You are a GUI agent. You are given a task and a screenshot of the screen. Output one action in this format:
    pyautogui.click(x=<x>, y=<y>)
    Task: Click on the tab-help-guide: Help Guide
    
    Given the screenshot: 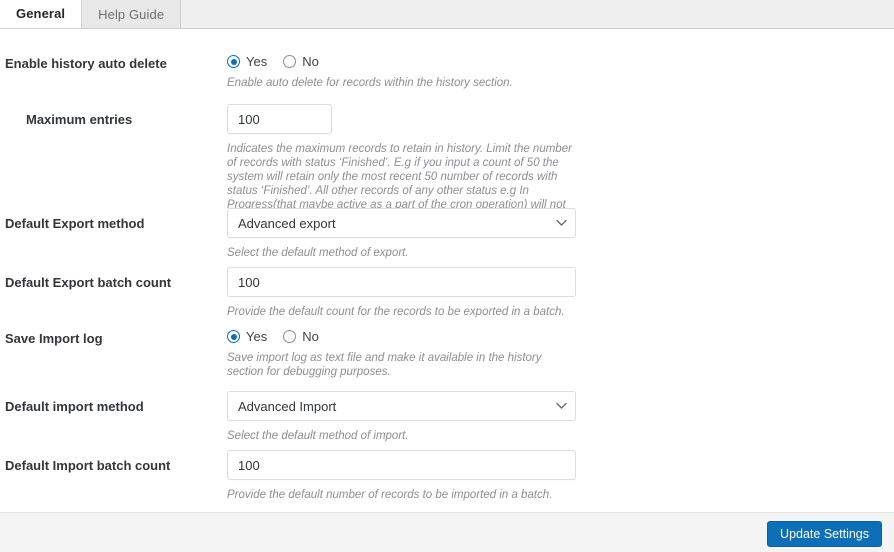 What is the action you would take?
    pyautogui.click(x=132, y=14)
    